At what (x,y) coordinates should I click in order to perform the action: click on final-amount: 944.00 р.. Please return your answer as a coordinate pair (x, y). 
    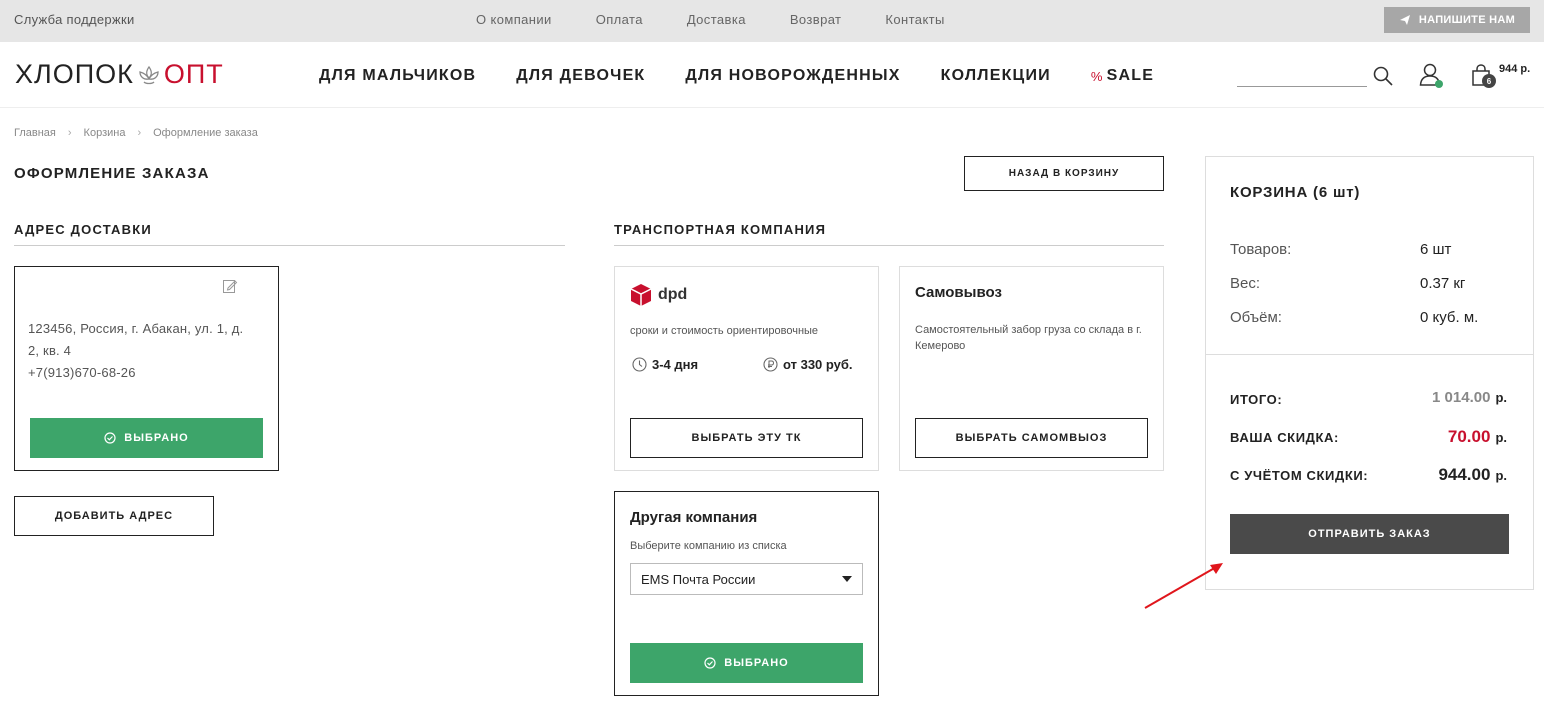
    Looking at the image, I should click on (1472, 475).